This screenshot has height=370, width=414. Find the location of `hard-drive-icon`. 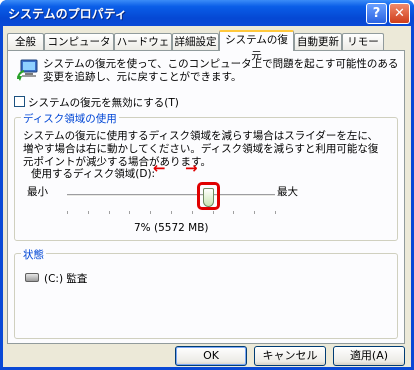

hard-drive-icon is located at coordinates (32, 277).